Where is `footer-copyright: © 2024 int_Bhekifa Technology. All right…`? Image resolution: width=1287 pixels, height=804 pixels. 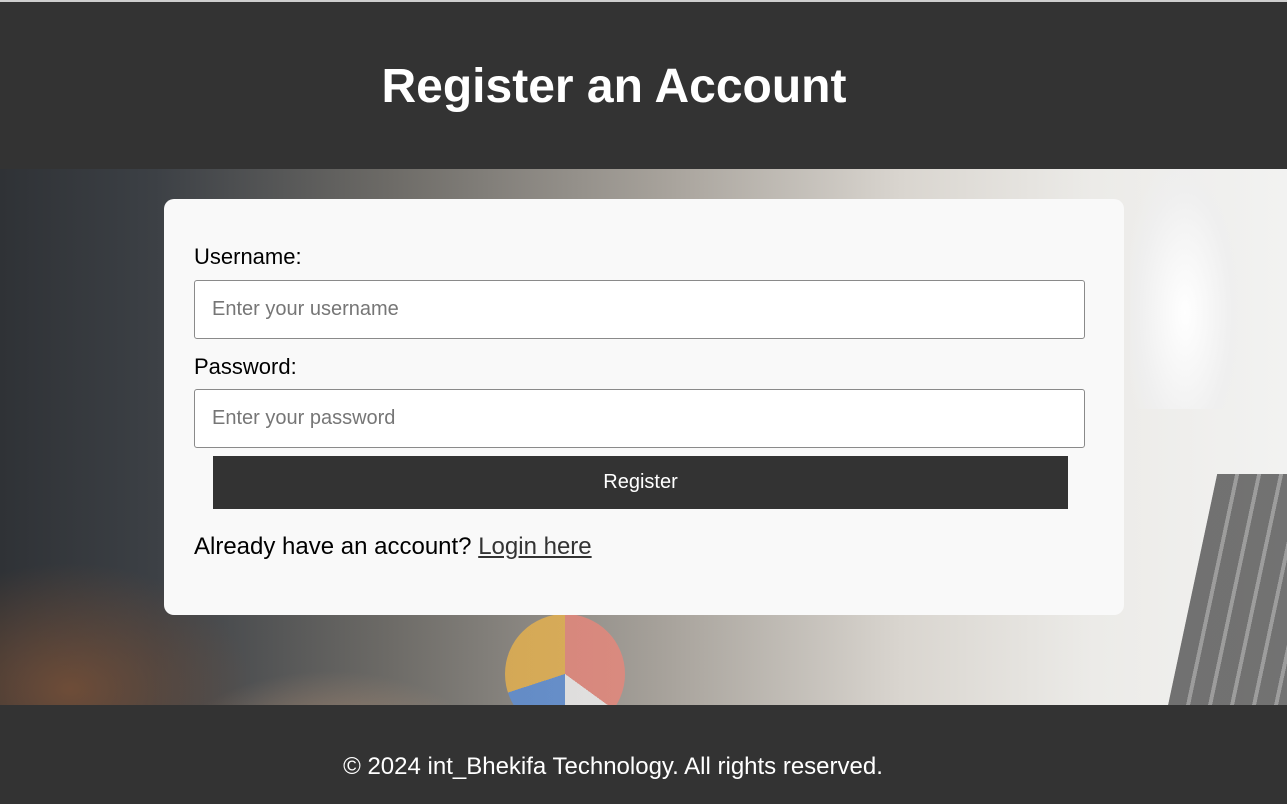
footer-copyright: © 2024 int_Bhekifa Technology. All right… is located at coordinates (613, 766).